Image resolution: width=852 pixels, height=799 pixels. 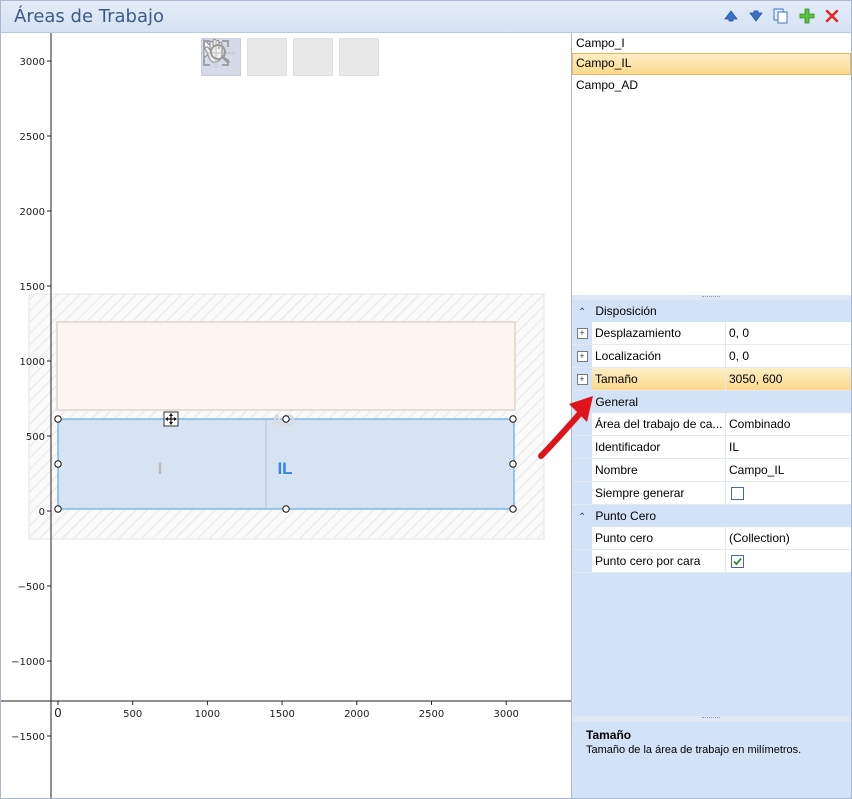 I want to click on y-tick-label: −1500, so click(x=28, y=737).